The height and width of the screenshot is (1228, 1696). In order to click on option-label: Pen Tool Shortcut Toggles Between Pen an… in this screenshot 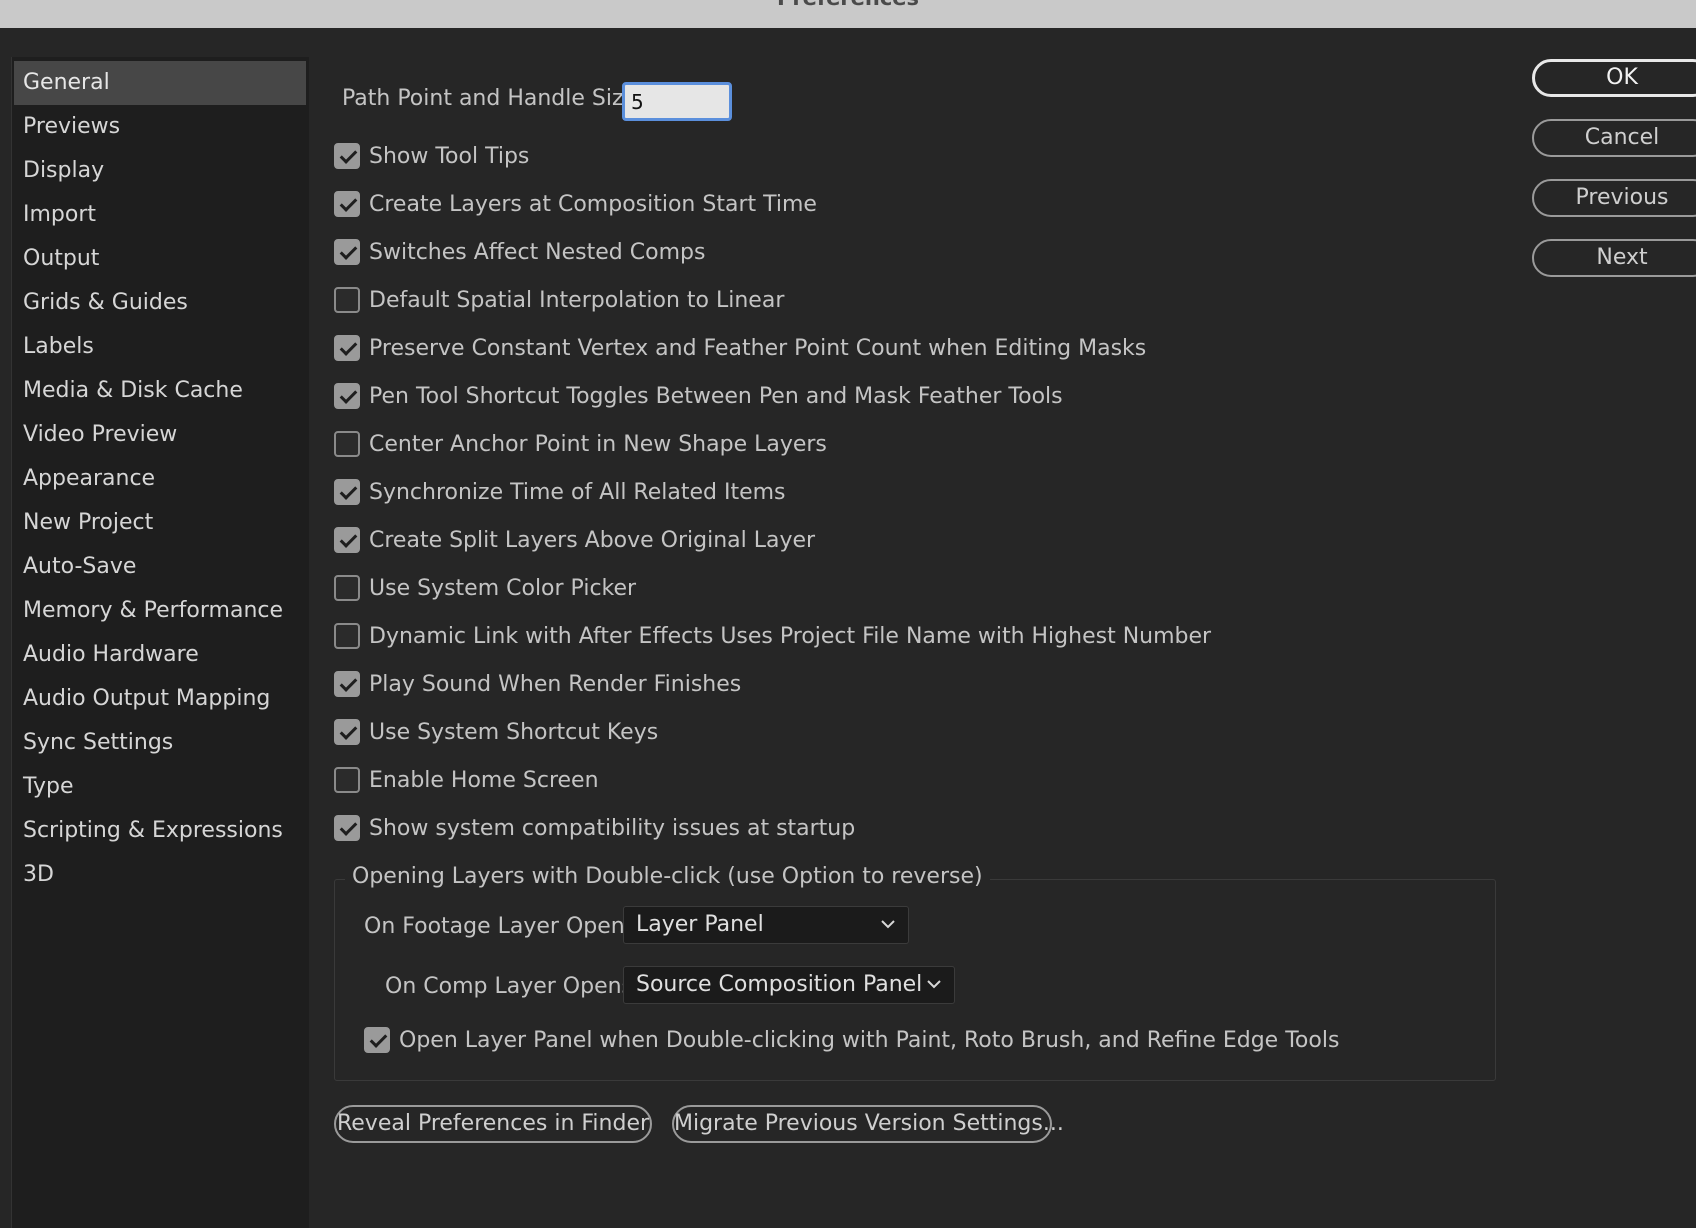, I will do `click(716, 396)`.